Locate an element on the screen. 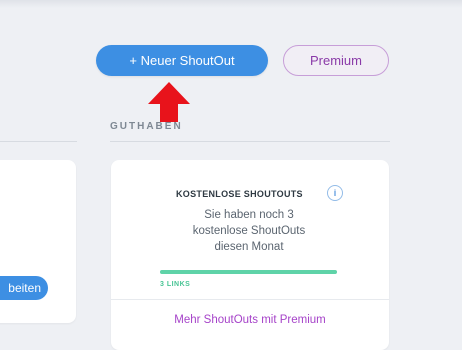 The width and height of the screenshot is (462, 350). info-icon: i is located at coordinates (335, 193).